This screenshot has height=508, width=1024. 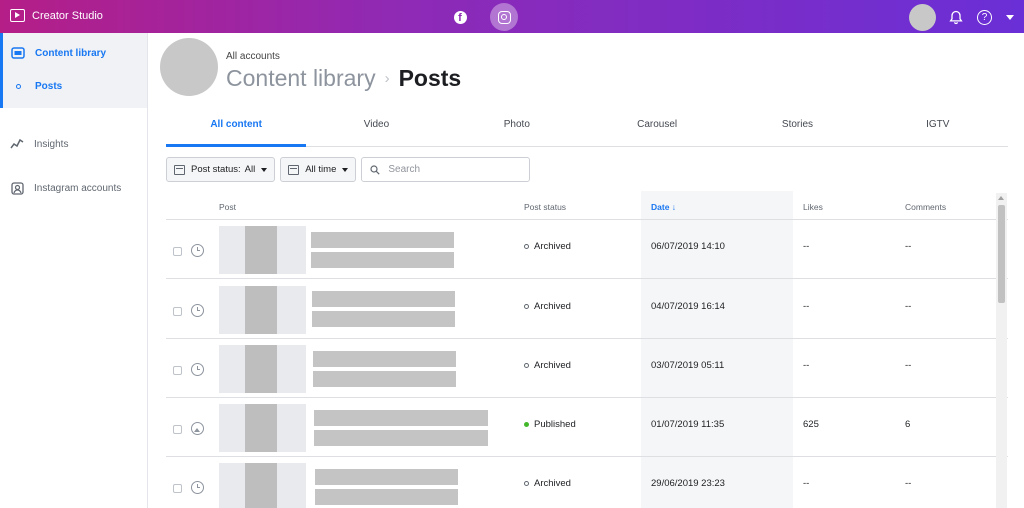 I want to click on column-header-comments: Comments, so click(x=925, y=207).